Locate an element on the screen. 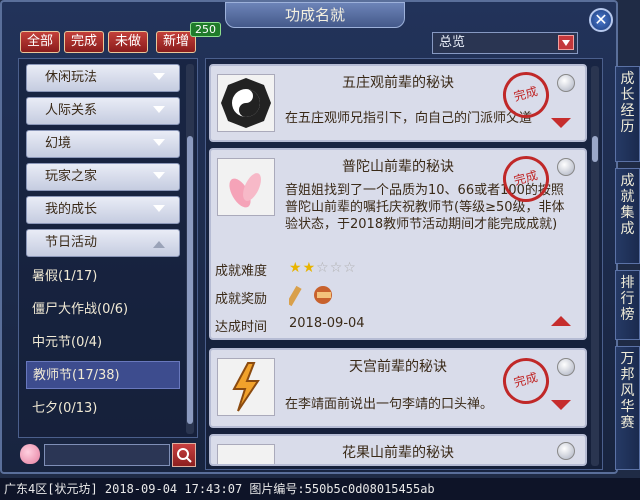  category-label: 人际关系 is located at coordinates (71, 110).